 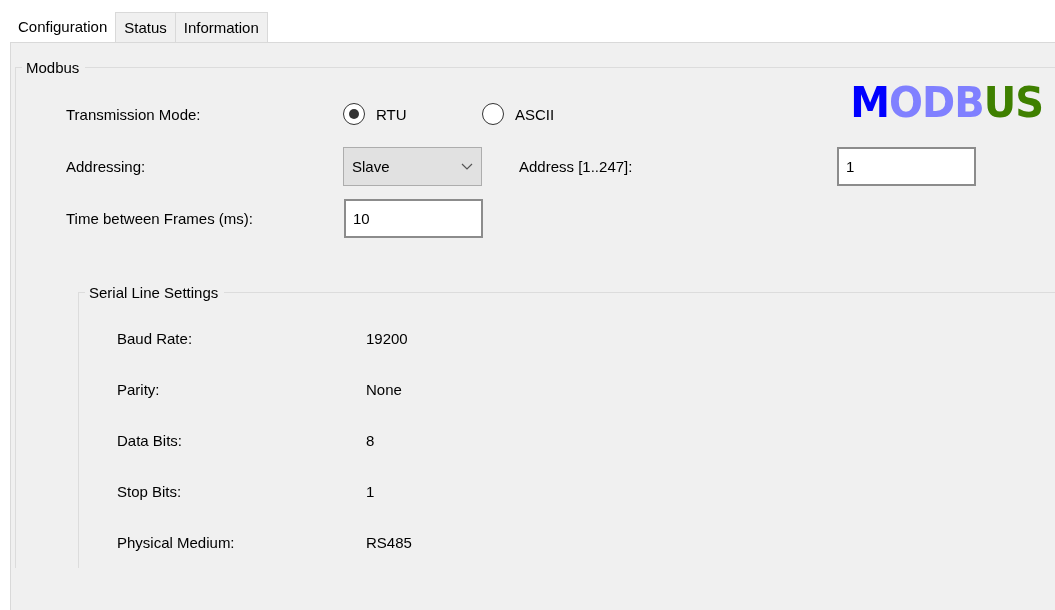 What do you see at coordinates (176, 542) in the screenshot?
I see `setting-label: Physical Medium:` at bounding box center [176, 542].